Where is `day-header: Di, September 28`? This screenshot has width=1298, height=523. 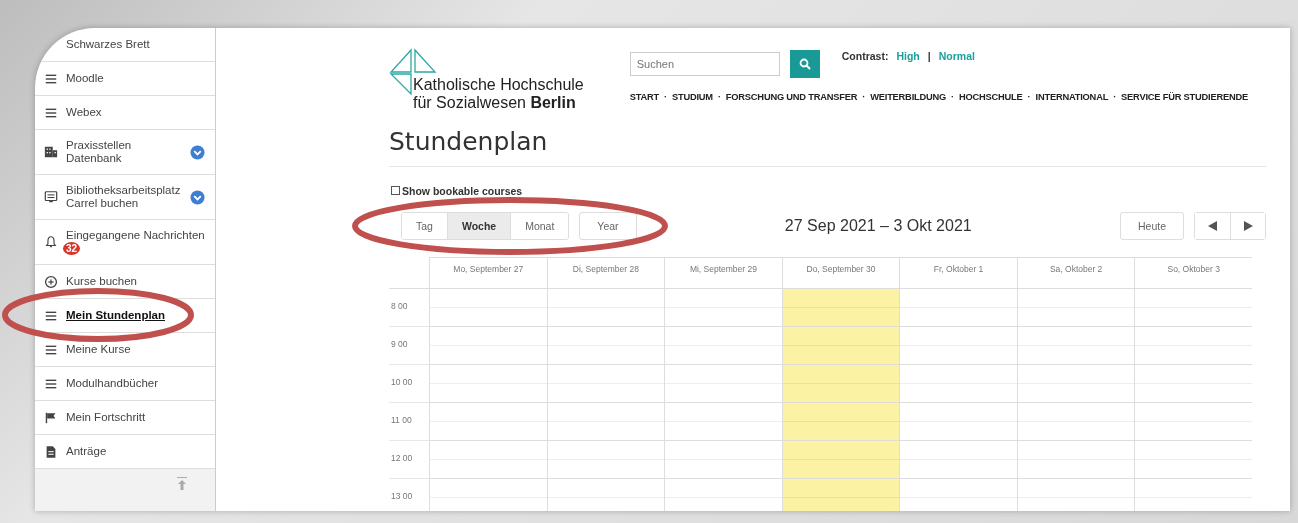 day-header: Di, September 28 is located at coordinates (605, 272).